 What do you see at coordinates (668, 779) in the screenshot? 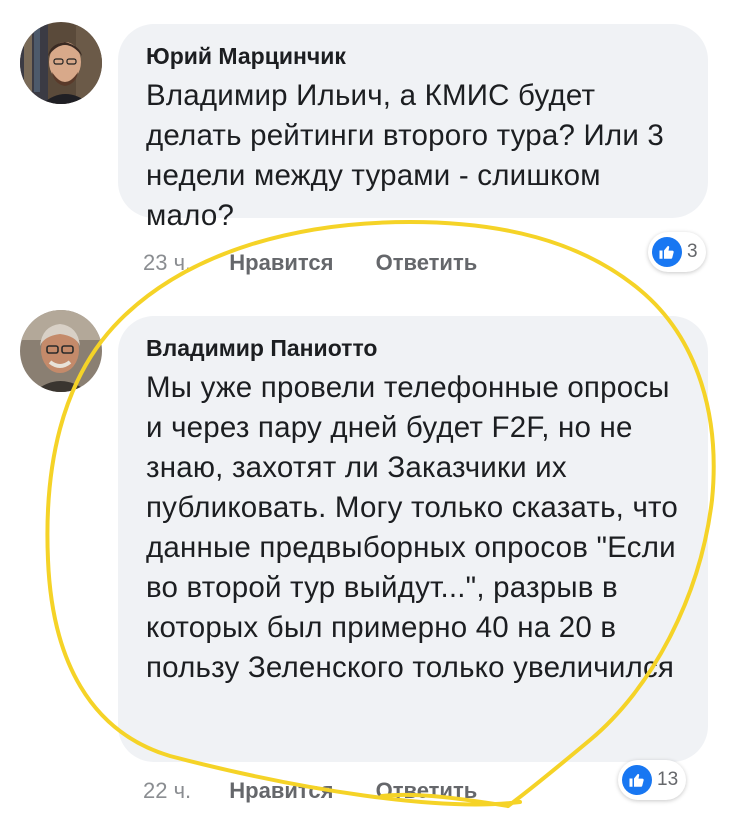
I see `reaction-count-2: 13` at bounding box center [668, 779].